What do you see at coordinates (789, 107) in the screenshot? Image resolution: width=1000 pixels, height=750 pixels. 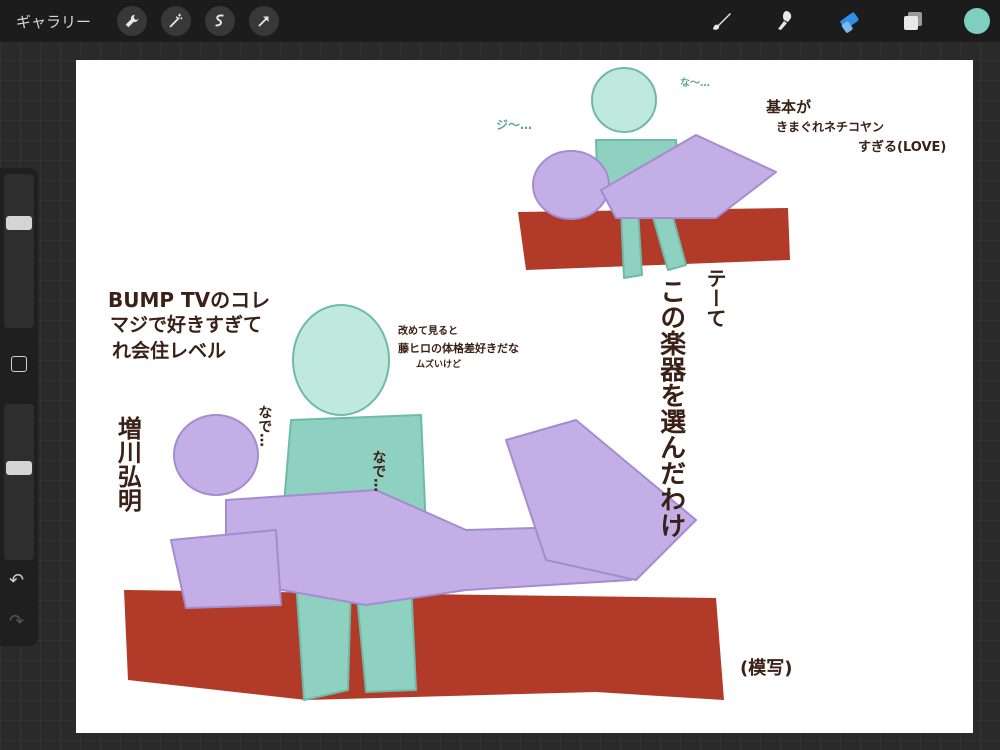 I see `note-top-right-1: 基本が` at bounding box center [789, 107].